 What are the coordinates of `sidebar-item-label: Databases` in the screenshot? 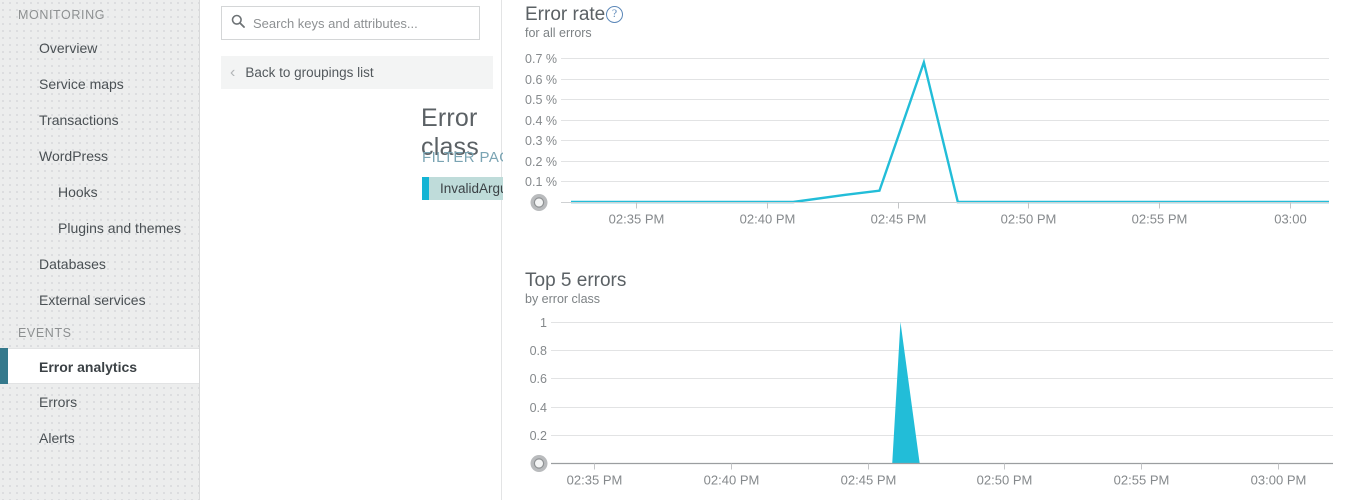 It's located at (72, 264).